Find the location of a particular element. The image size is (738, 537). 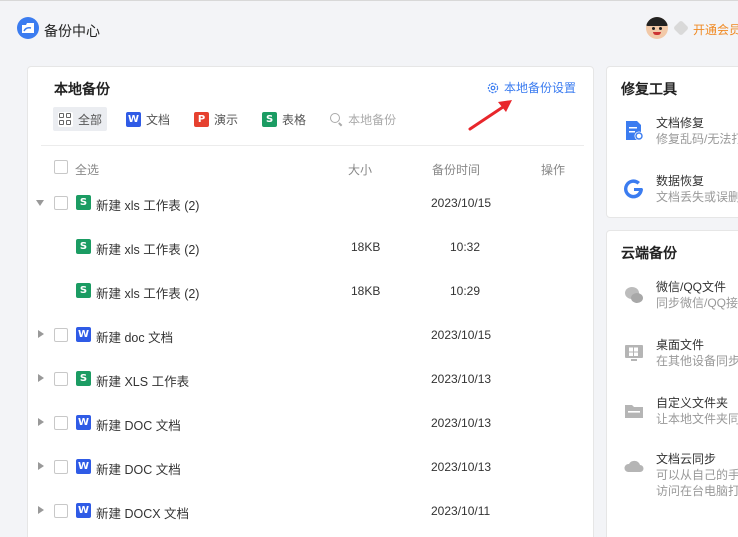

tool-description: 在其他设备同步 is located at coordinates (697, 361).